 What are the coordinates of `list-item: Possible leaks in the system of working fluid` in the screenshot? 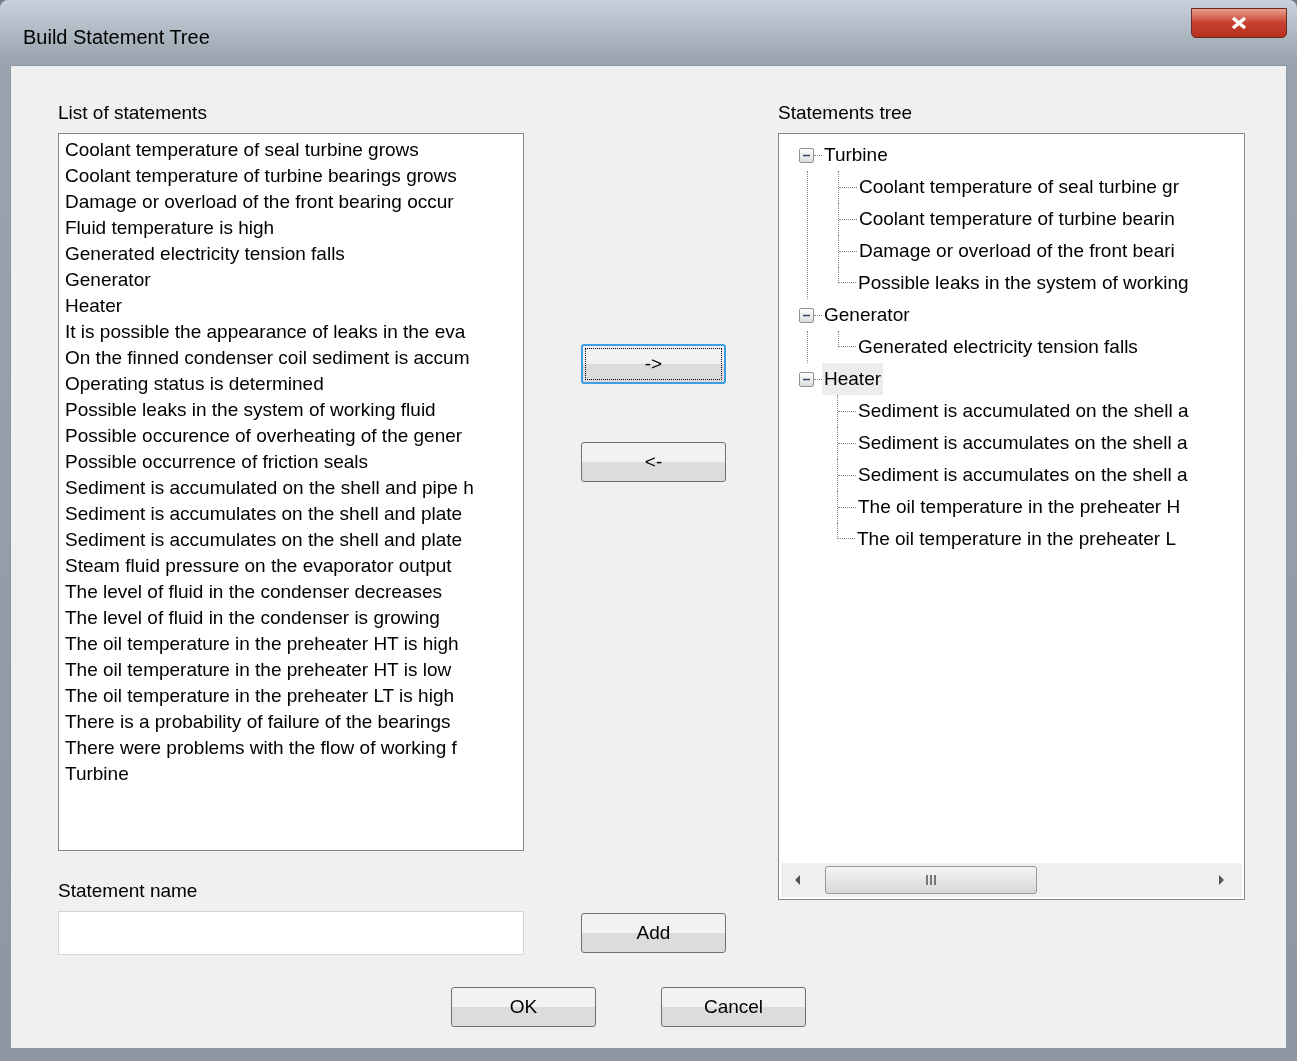 It's located at (250, 410).